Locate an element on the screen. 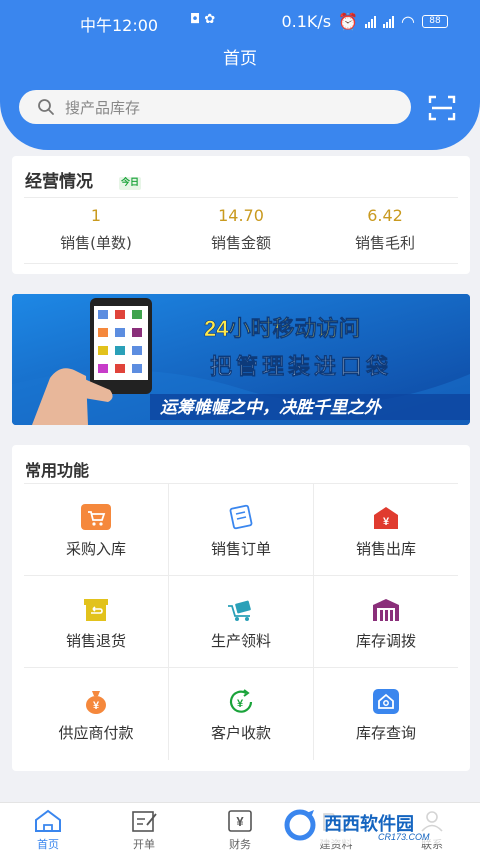 This screenshot has width=480, height=853. grid-row: 销售退货 生产领料 库存调拨 is located at coordinates (241, 622).